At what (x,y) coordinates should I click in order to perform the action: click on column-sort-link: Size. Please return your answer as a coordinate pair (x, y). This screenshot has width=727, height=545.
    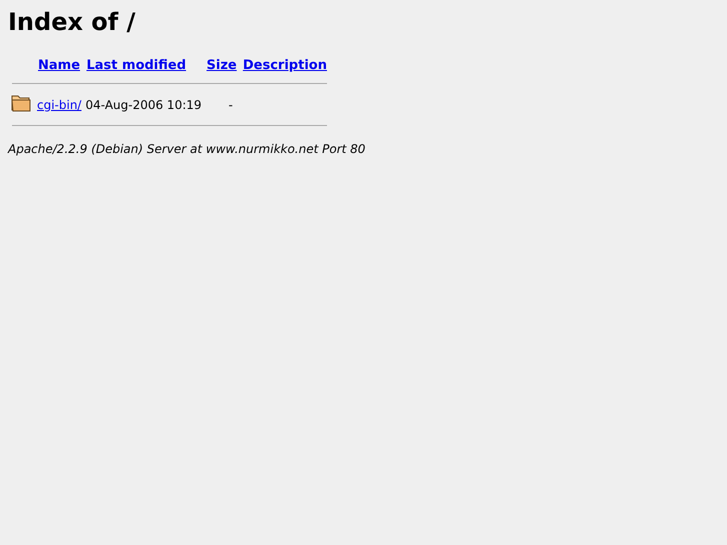
    Looking at the image, I should click on (221, 65).